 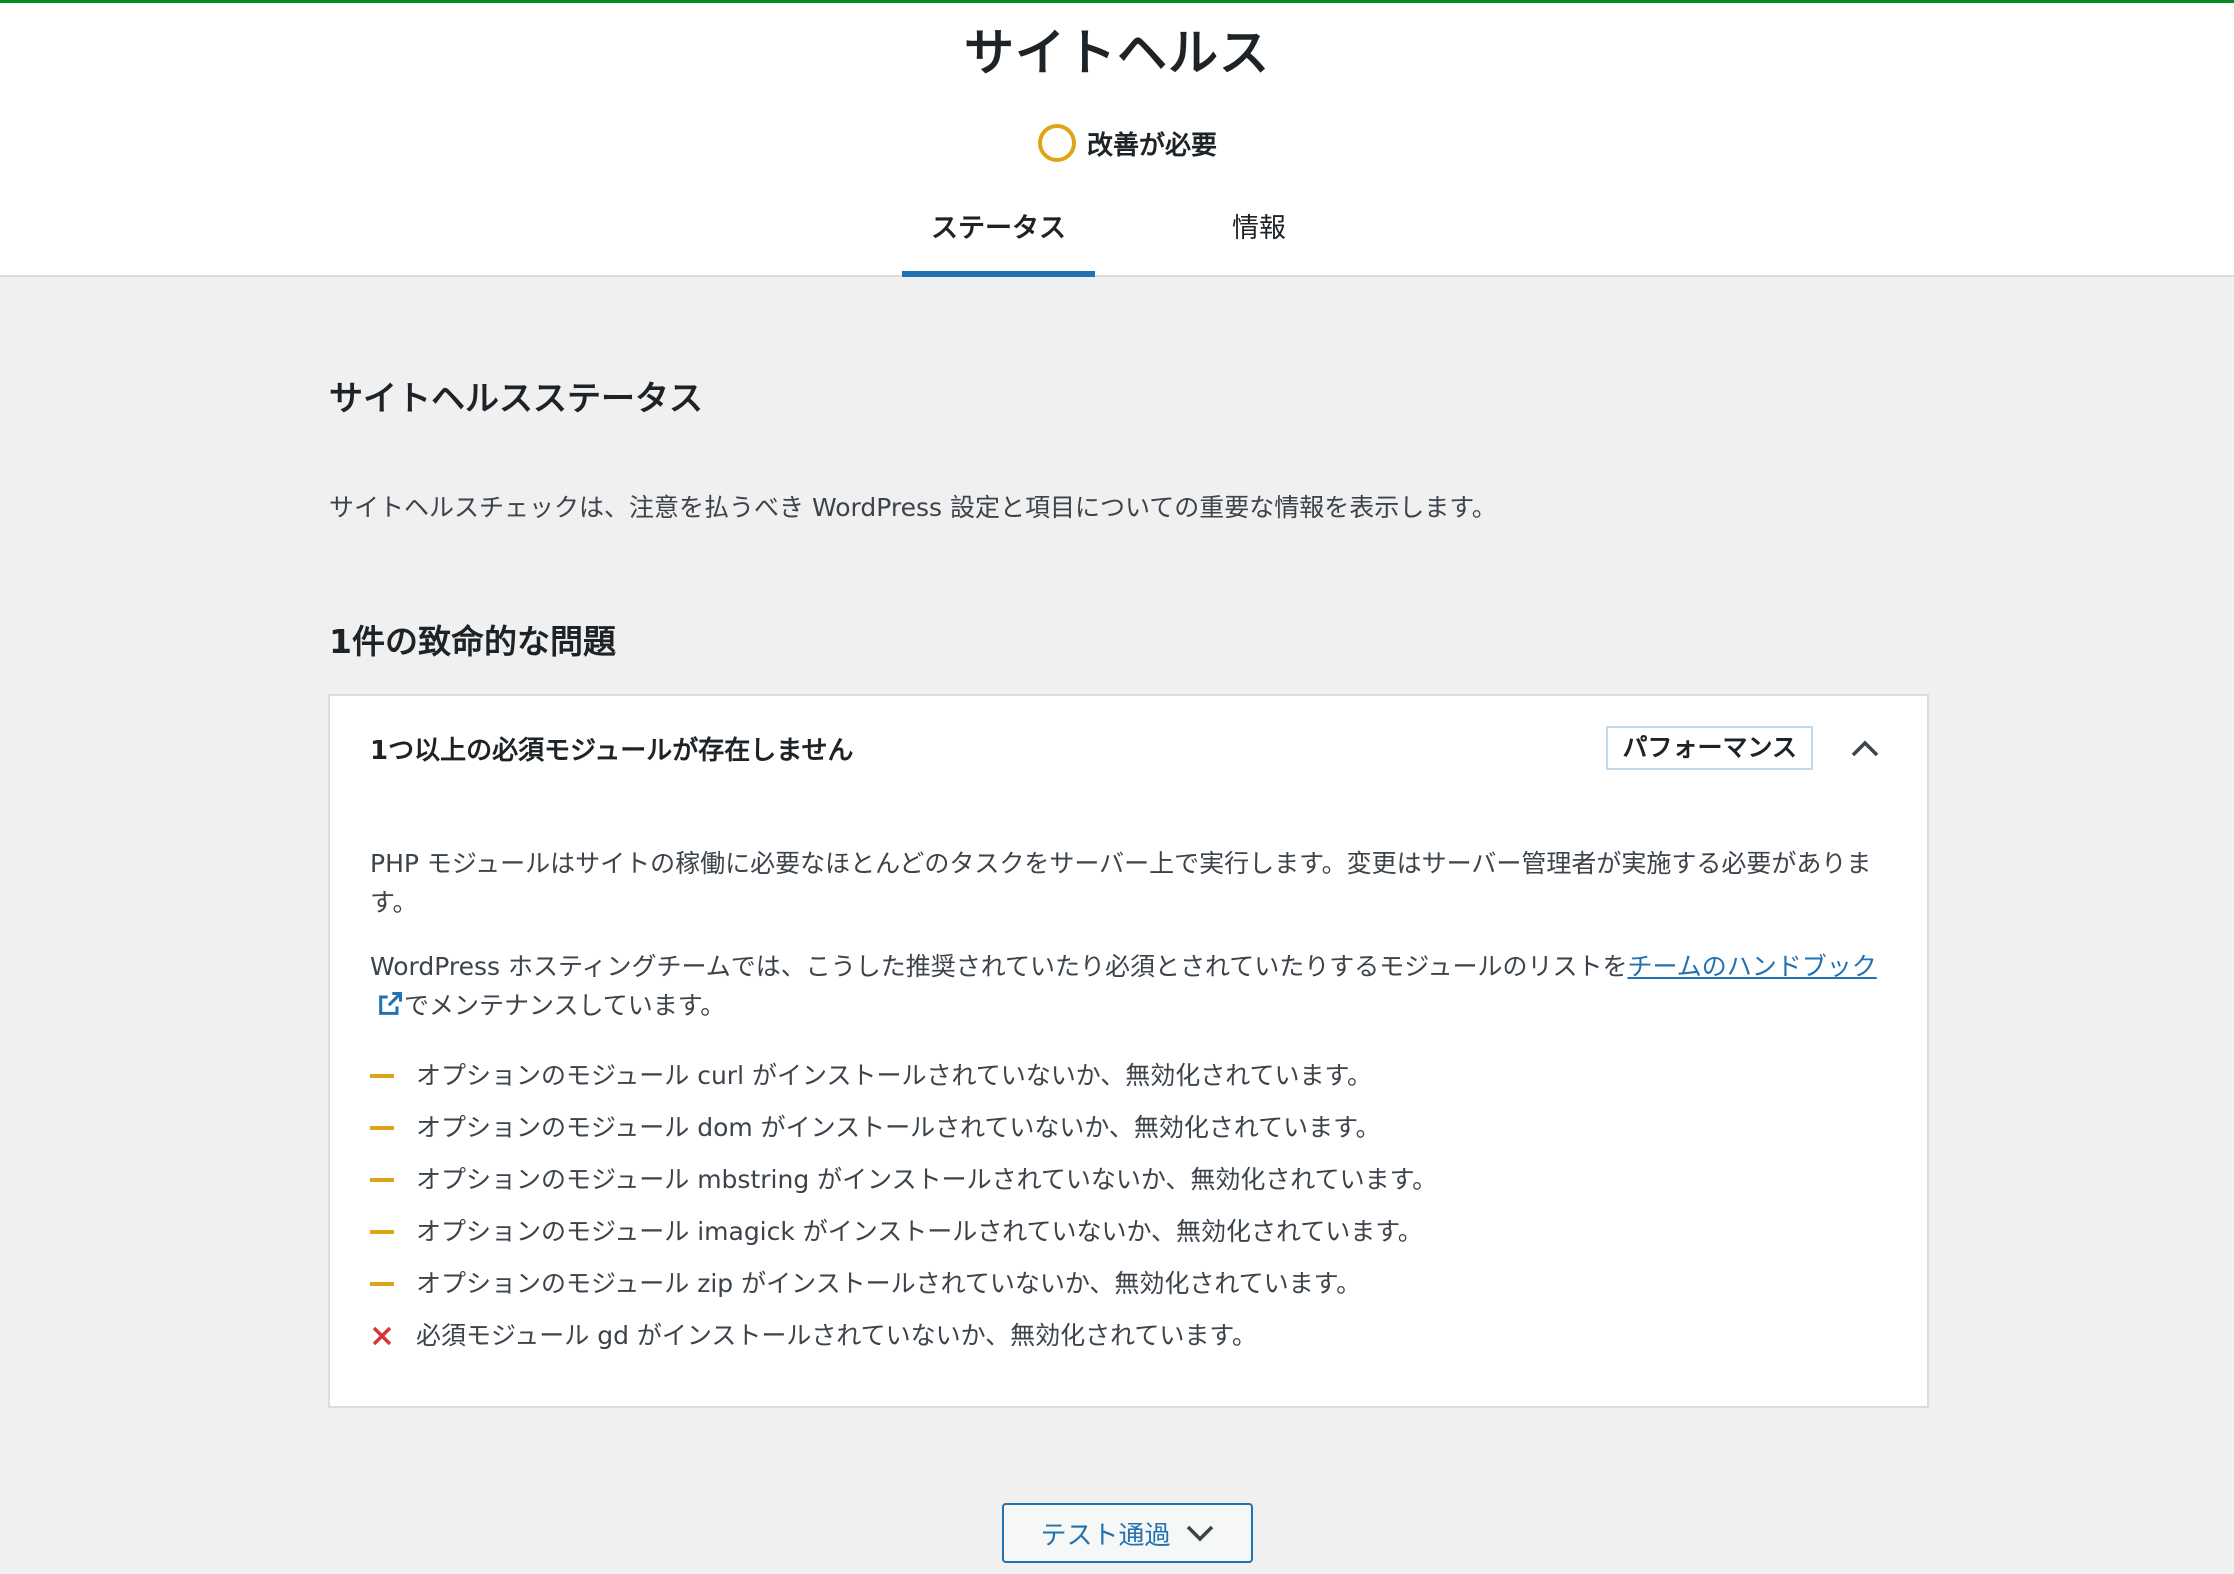 What do you see at coordinates (565, 1005) in the screenshot?
I see `handbook-text-after: でメンテナンスしています。` at bounding box center [565, 1005].